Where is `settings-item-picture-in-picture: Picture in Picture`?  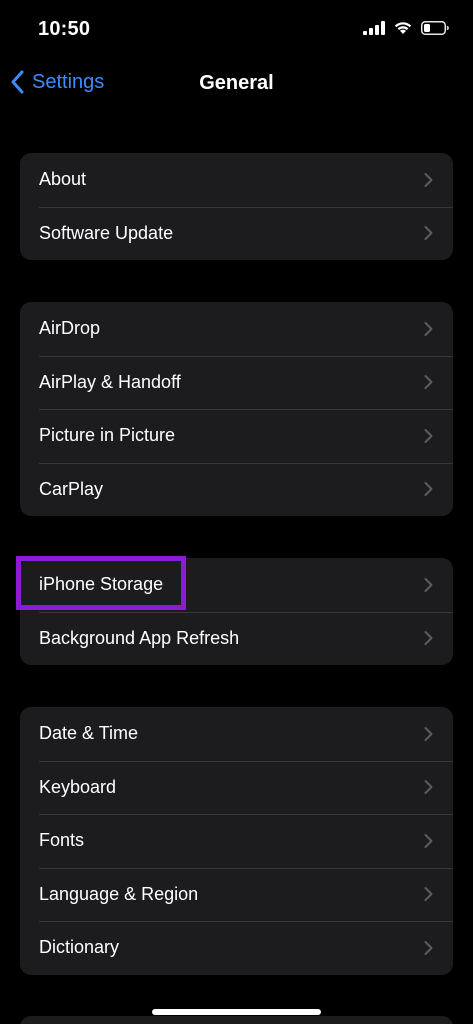 settings-item-picture-in-picture: Picture in Picture is located at coordinates (236, 436).